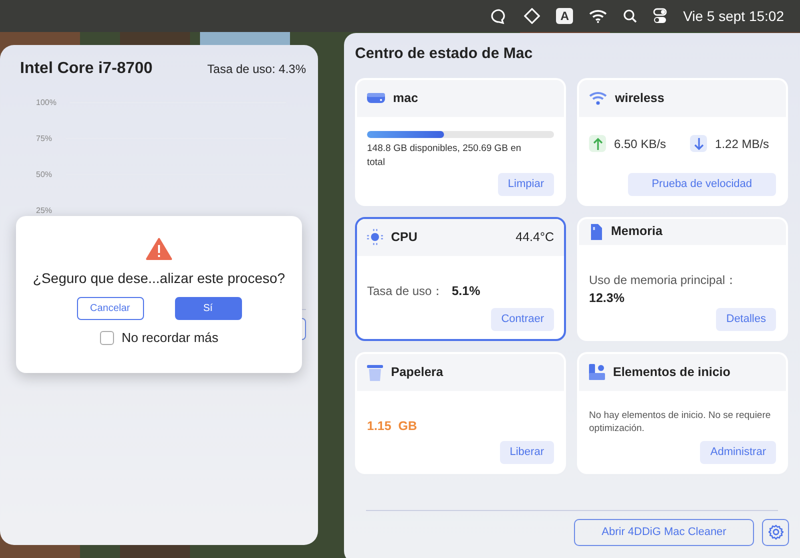 Image resolution: width=800 pixels, height=558 pixels. Describe the element at coordinates (639, 98) in the screenshot. I see `card-title: wireless` at that location.